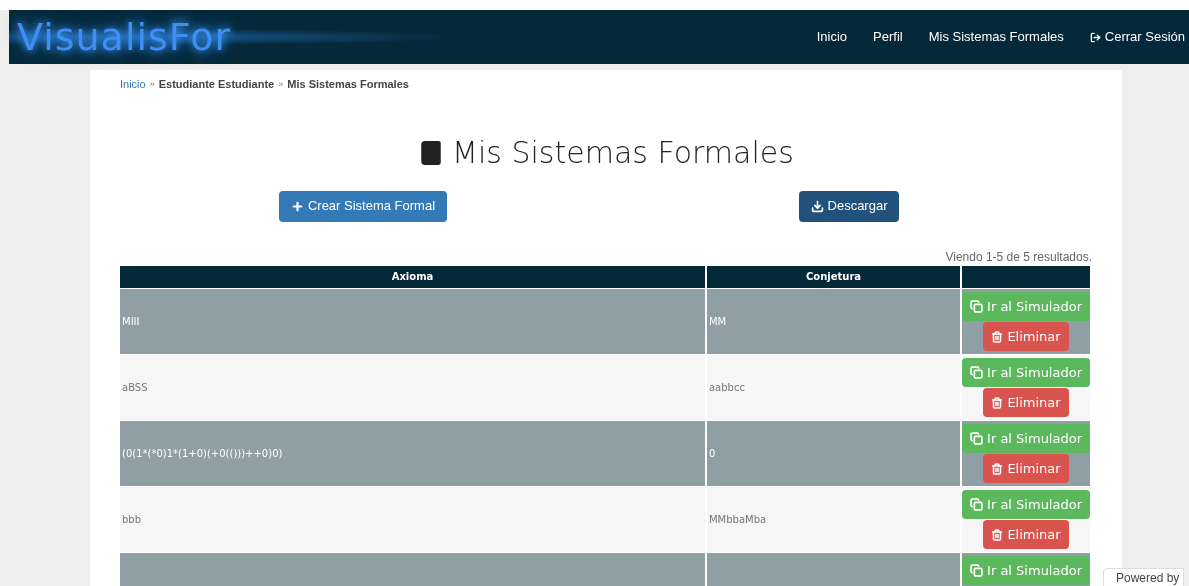  I want to click on breadcrumb-item: Estudiante Estudiante, so click(216, 84).